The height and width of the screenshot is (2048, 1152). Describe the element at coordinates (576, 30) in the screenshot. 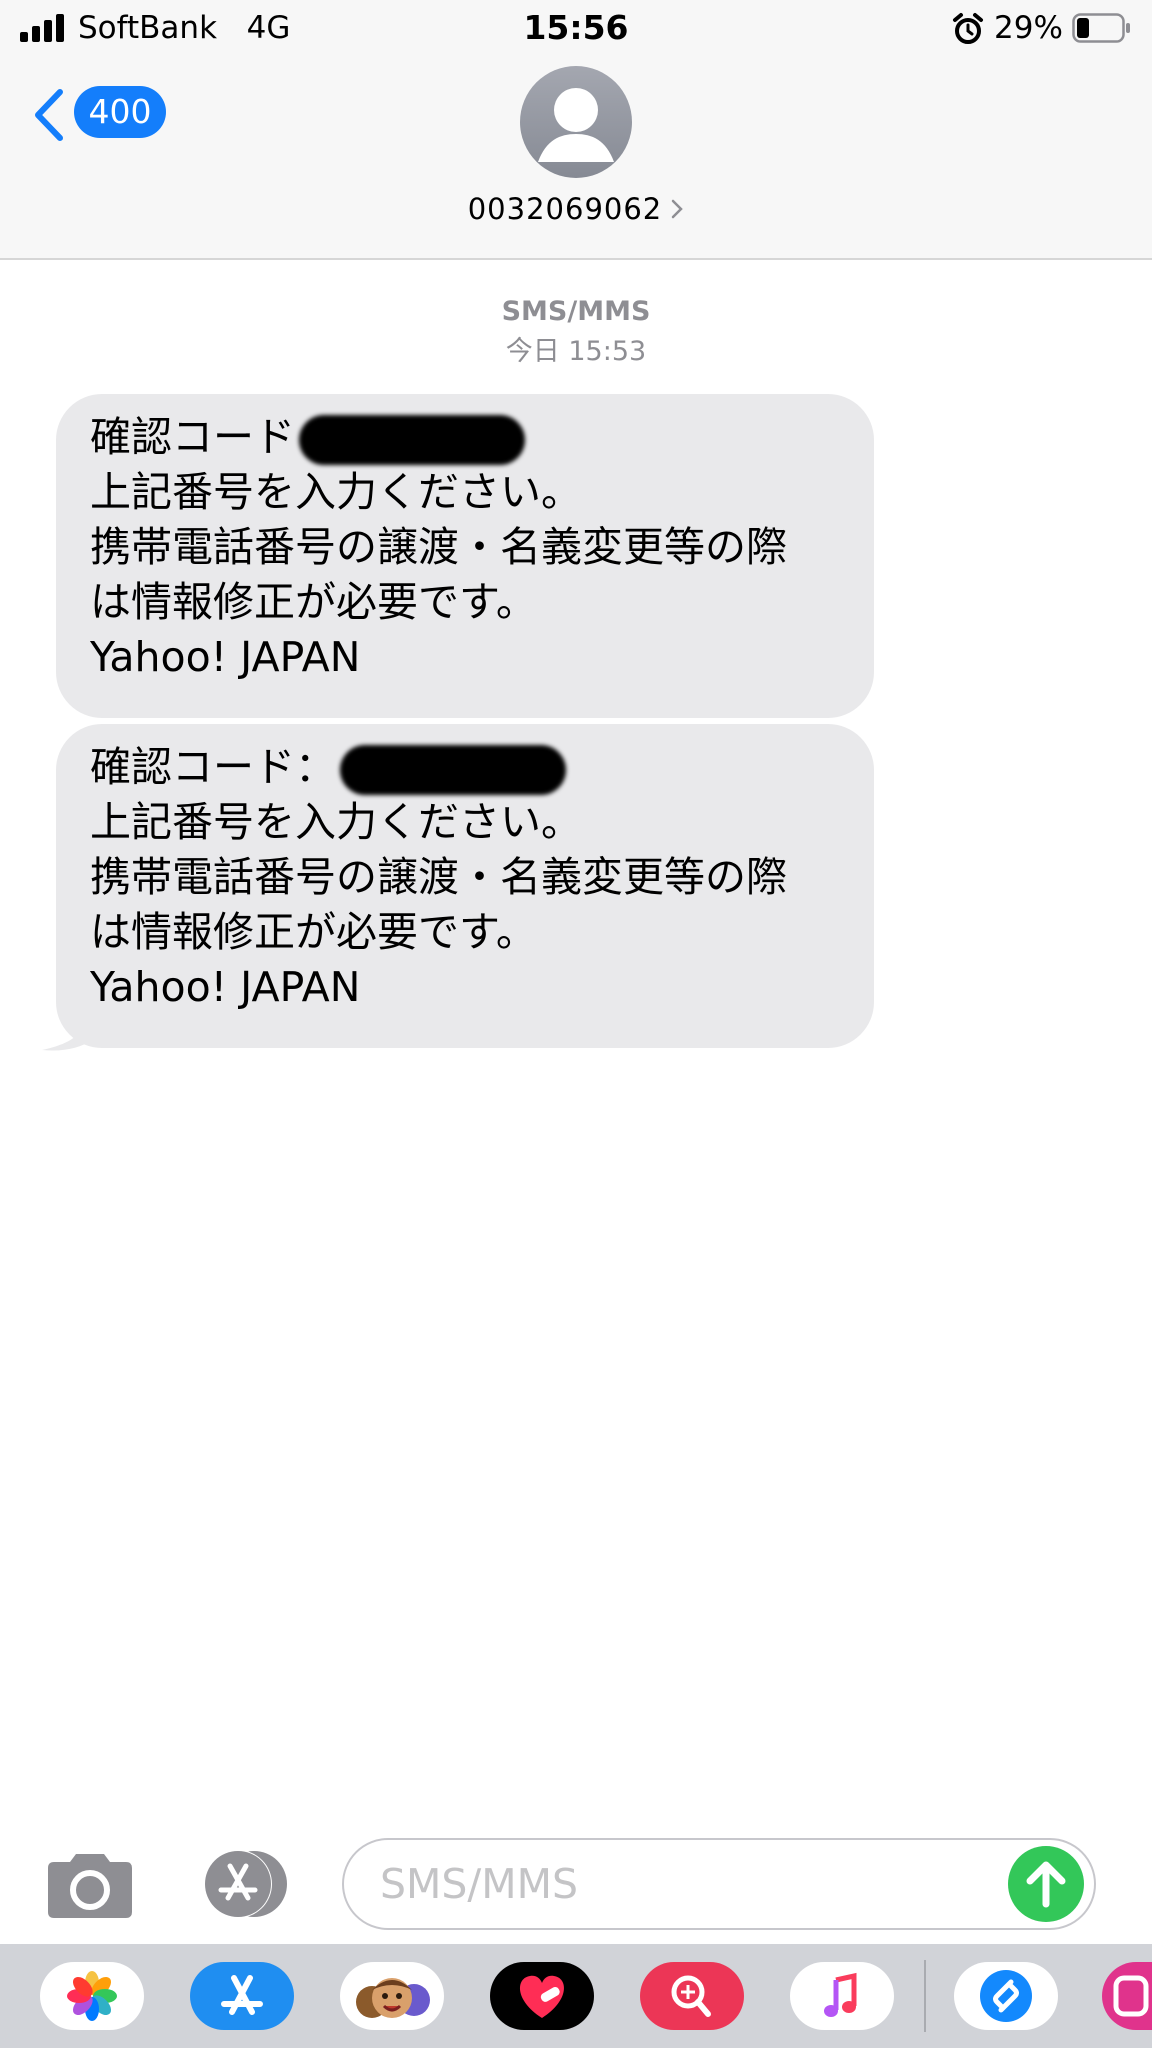

I see `status-bar: SoftBank 4G 15:56 29%` at that location.